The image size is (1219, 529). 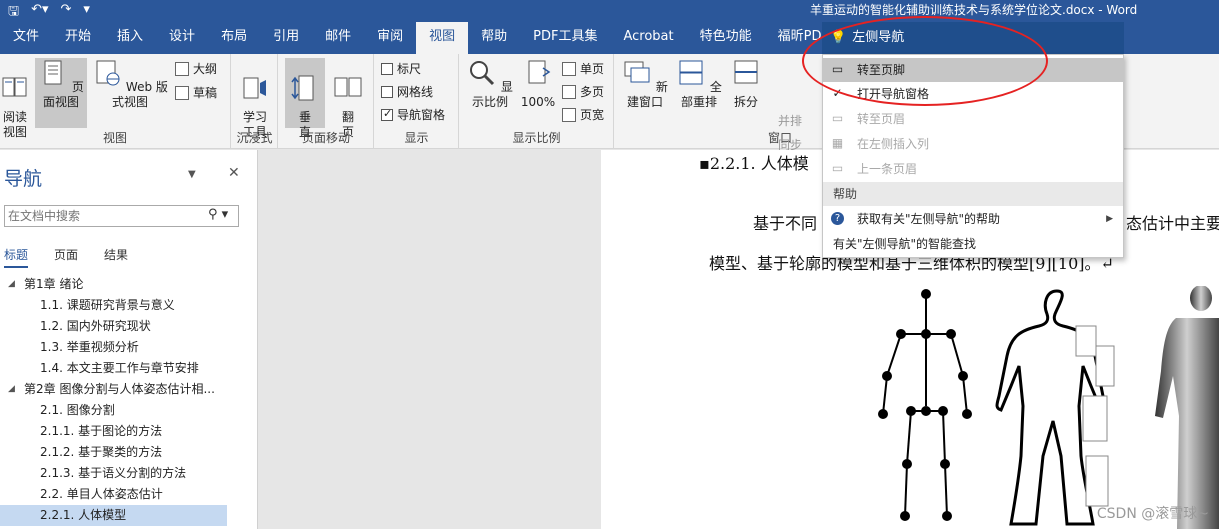 I want to click on tab-home: 开始, so click(x=78, y=38).